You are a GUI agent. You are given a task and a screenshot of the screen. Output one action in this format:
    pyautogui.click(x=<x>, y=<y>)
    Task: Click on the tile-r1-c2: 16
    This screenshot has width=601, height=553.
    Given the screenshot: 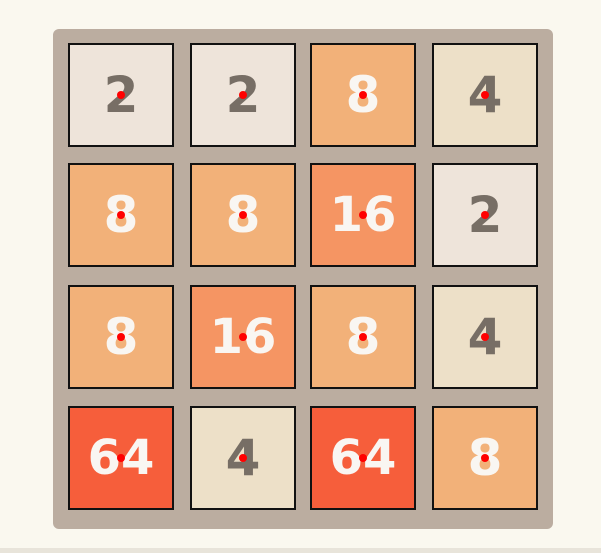 What is the action you would take?
    pyautogui.click(x=363, y=215)
    